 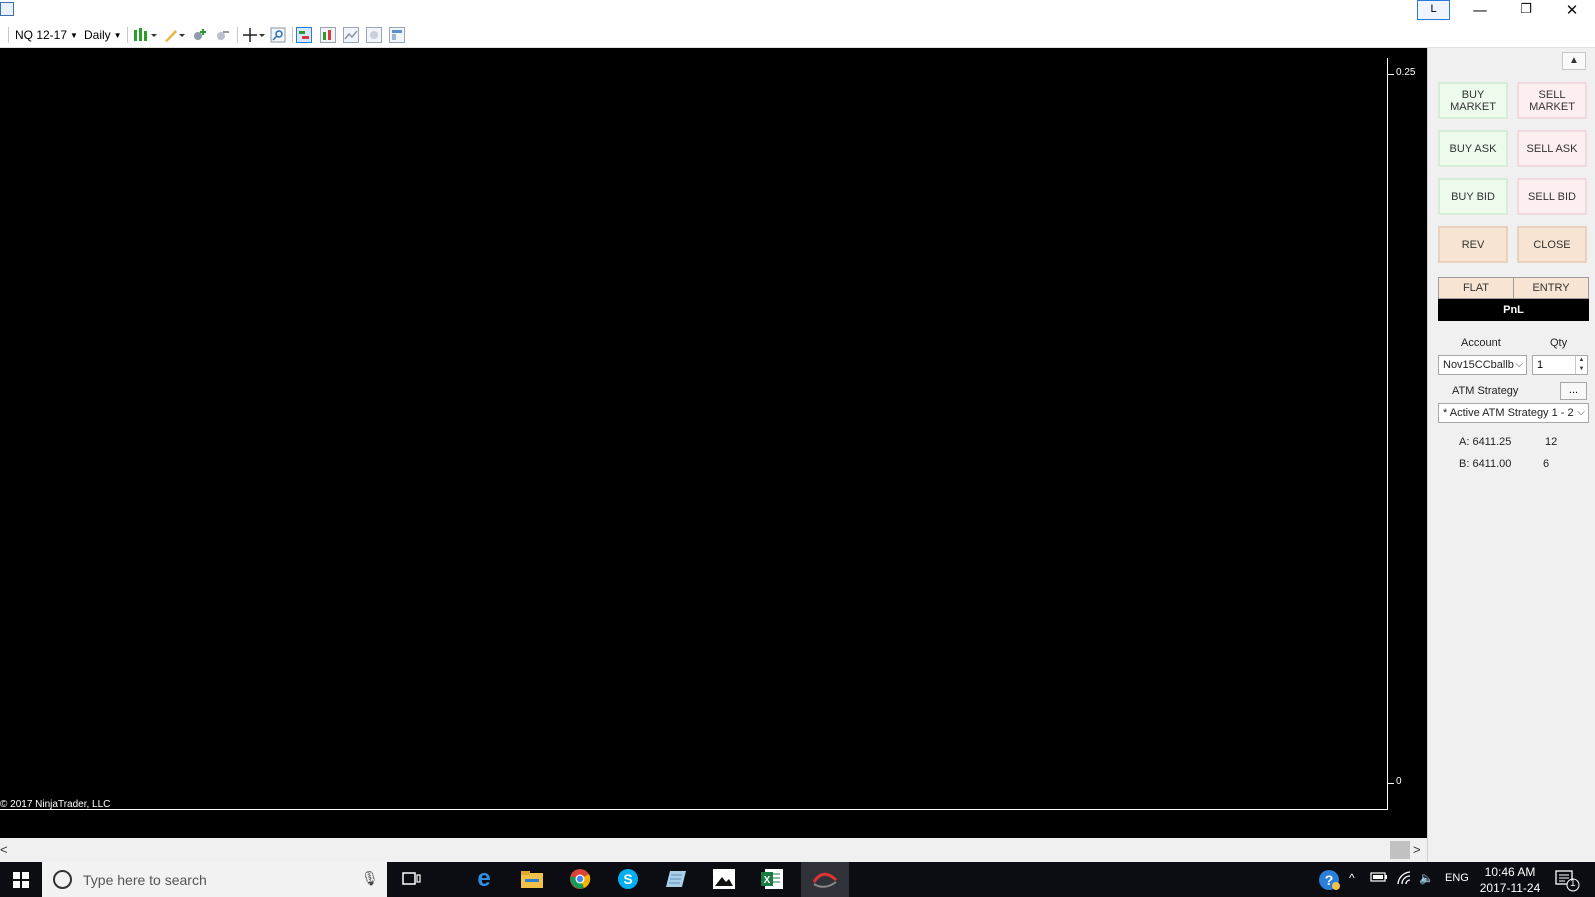 What do you see at coordinates (7, 9) in the screenshot?
I see `chart-app-icon` at bounding box center [7, 9].